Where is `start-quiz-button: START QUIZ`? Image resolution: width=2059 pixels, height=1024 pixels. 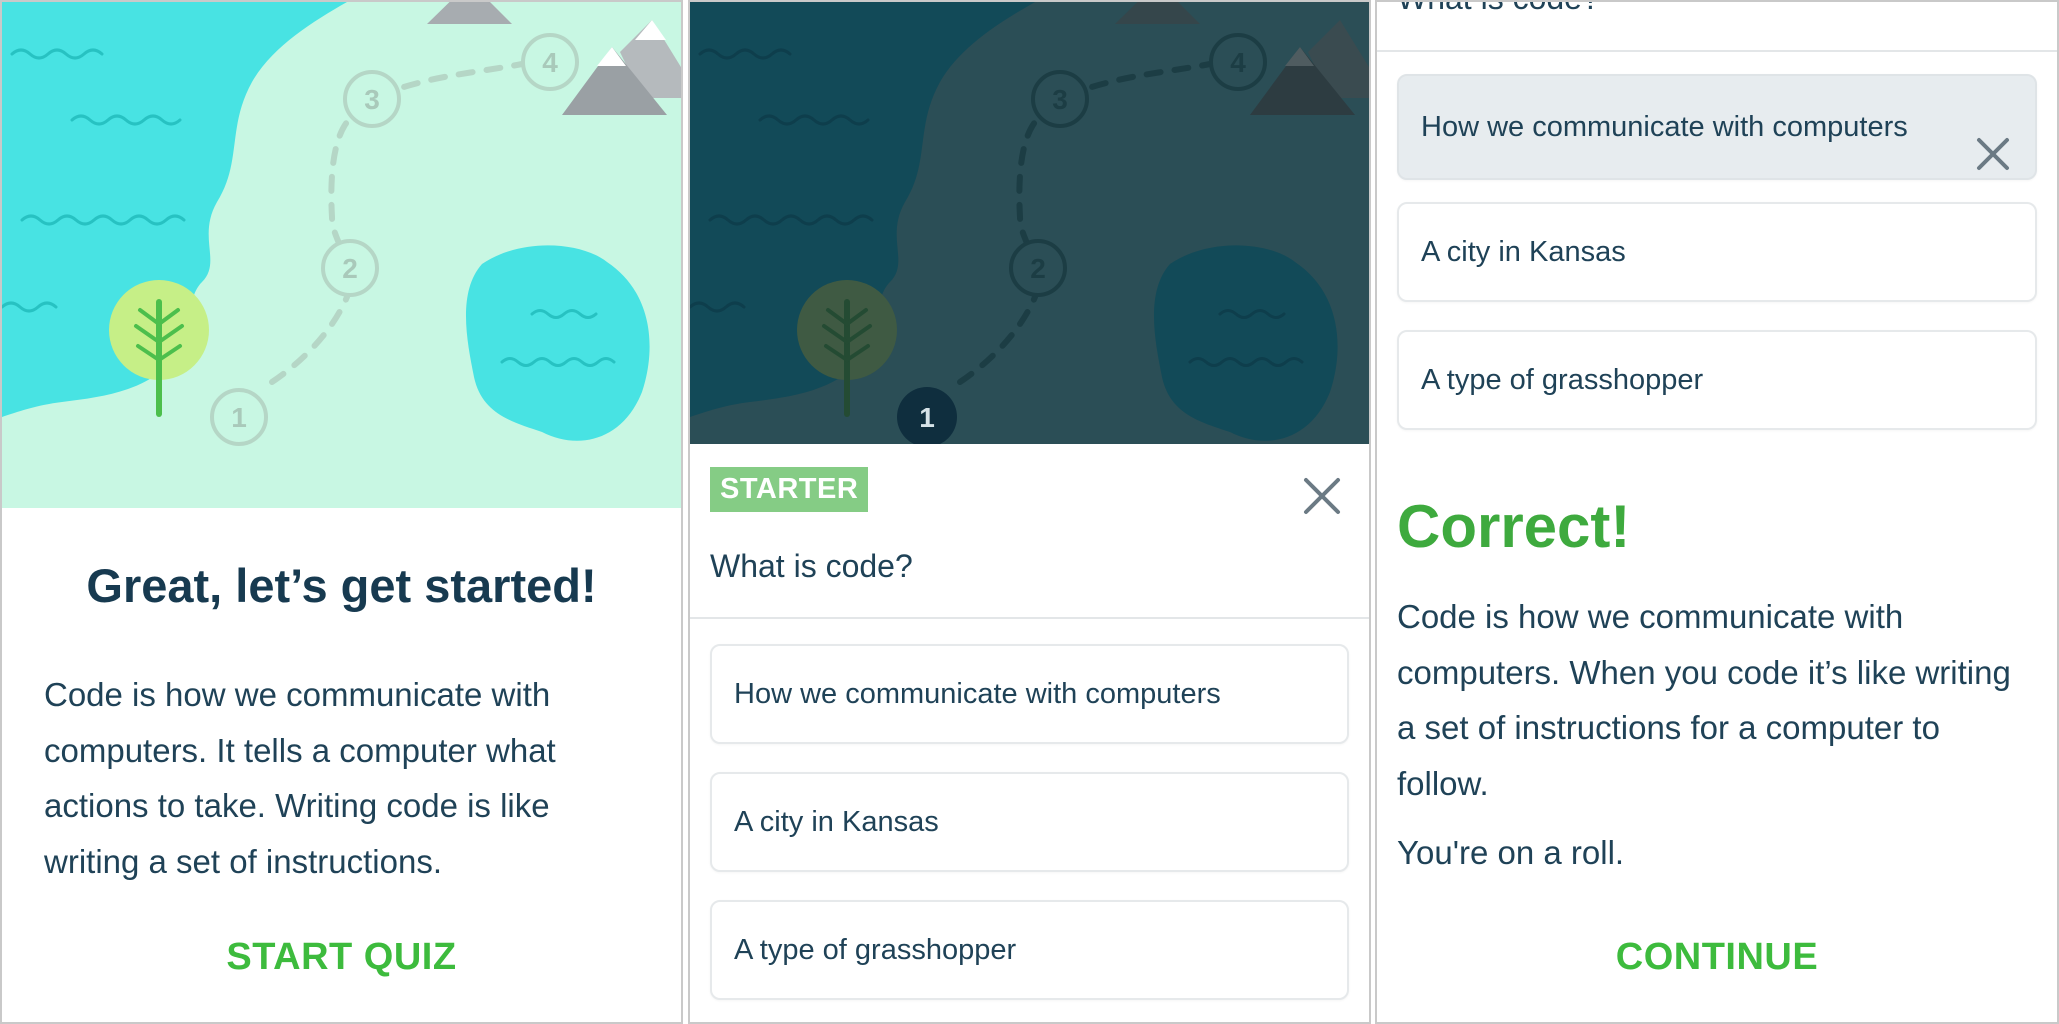
start-quiz-button: START QUIZ is located at coordinates (341, 957).